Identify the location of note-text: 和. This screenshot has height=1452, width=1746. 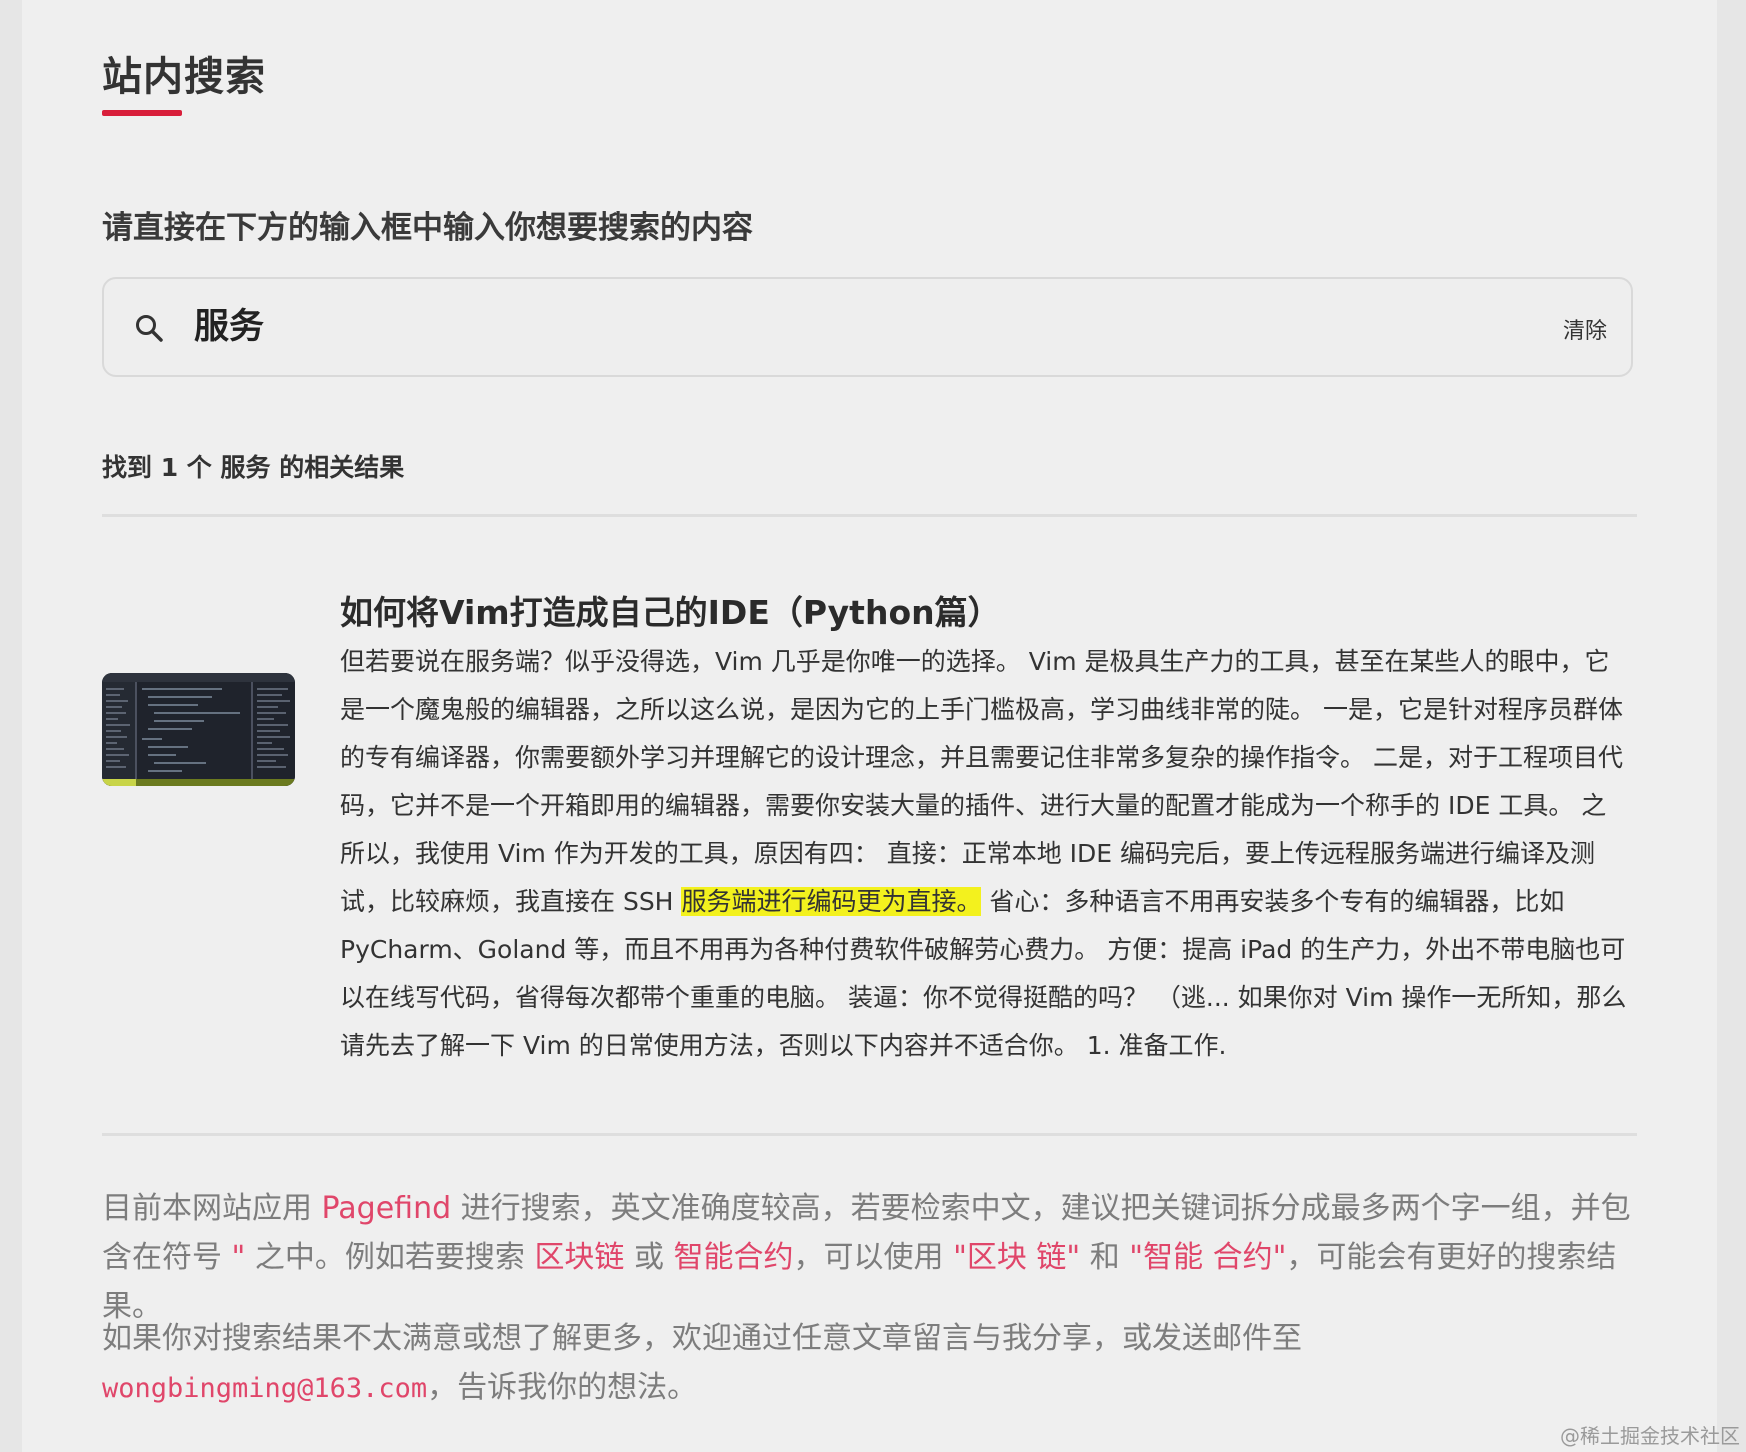
(1105, 1257).